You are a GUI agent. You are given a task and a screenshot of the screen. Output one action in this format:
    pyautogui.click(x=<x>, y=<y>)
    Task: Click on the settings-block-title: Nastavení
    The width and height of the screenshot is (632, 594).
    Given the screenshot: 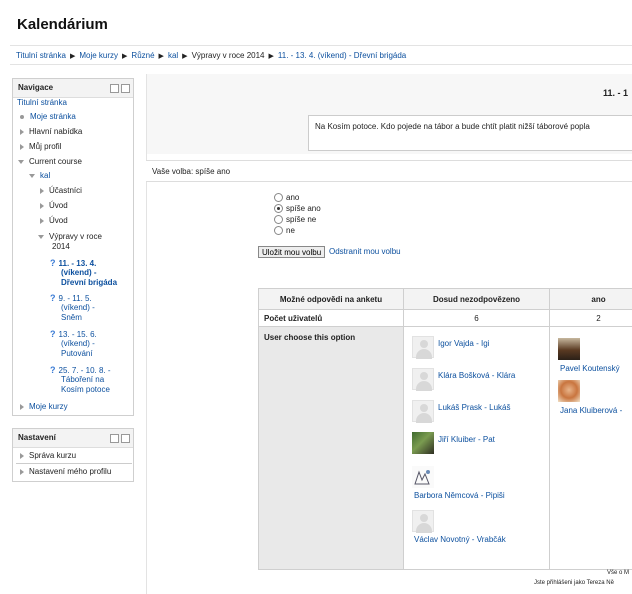 What is the action you would take?
    pyautogui.click(x=37, y=437)
    